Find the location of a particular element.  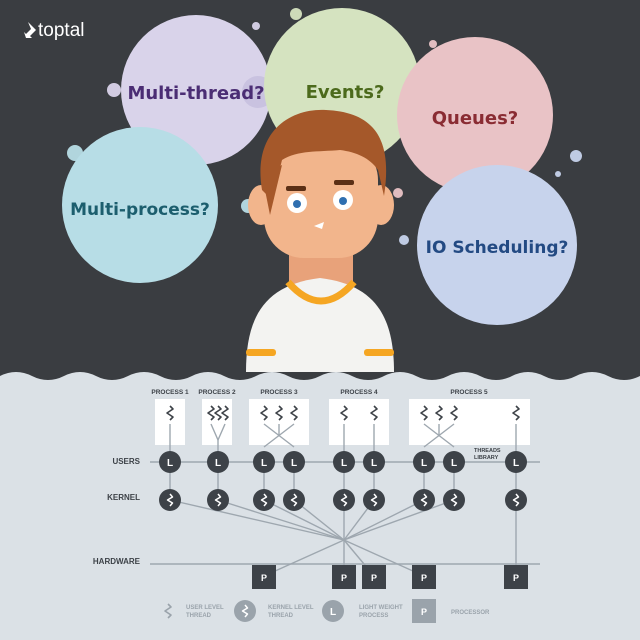

process-2-title: PROCESS 2 is located at coordinates (217, 392).